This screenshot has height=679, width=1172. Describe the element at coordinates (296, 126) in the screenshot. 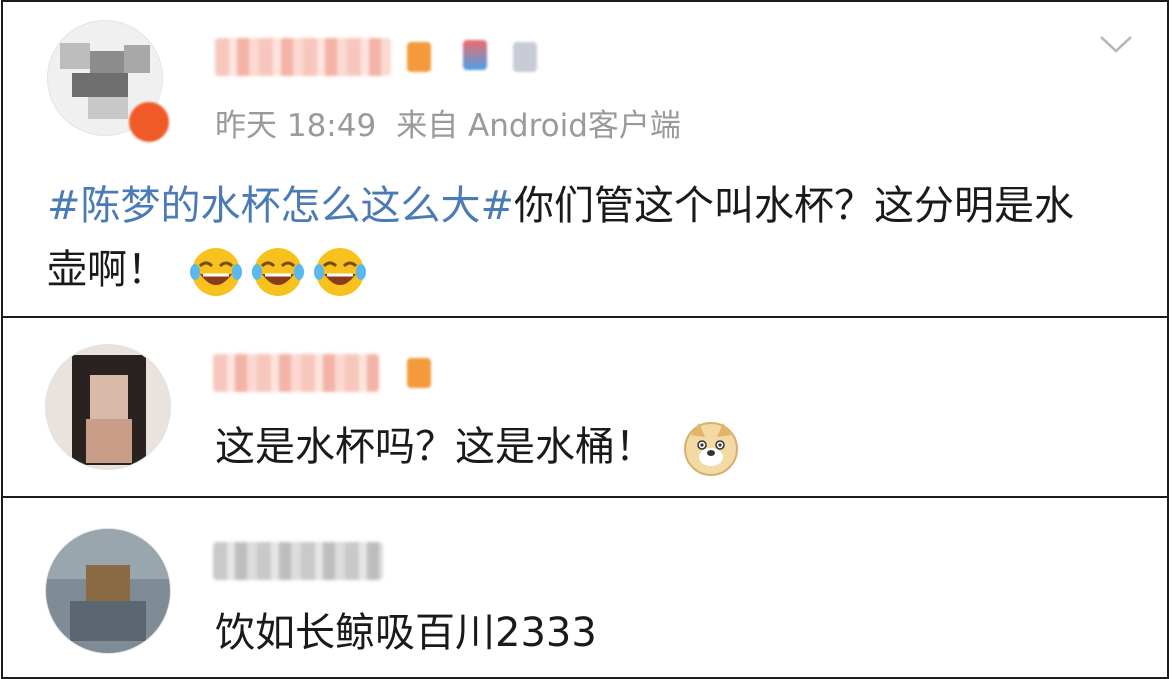

I see `post-time: 昨天 18:49` at that location.